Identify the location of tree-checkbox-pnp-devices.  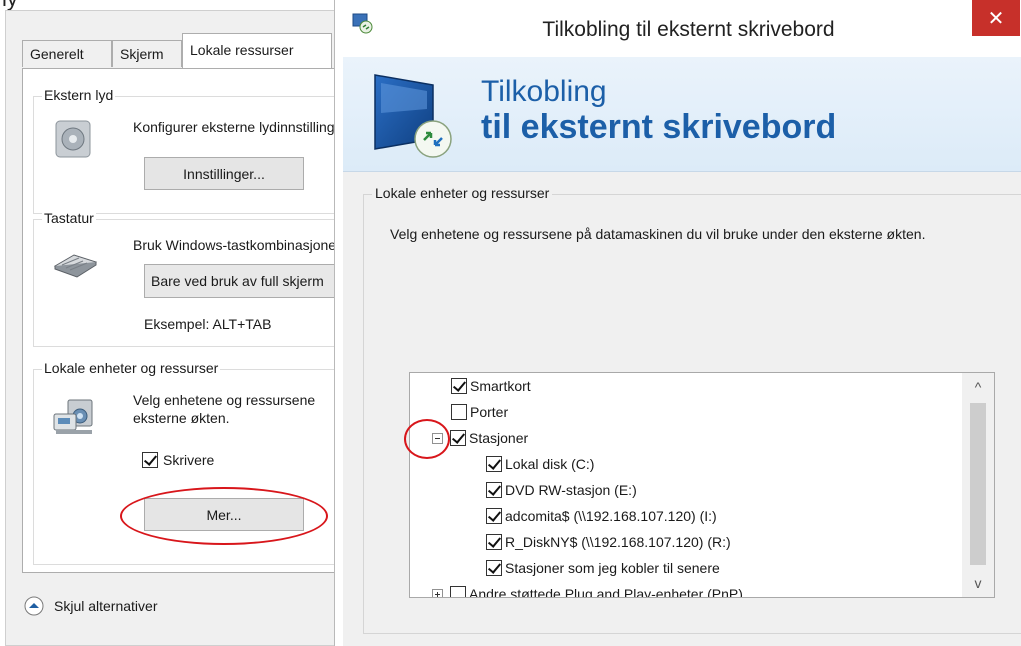
(458, 591).